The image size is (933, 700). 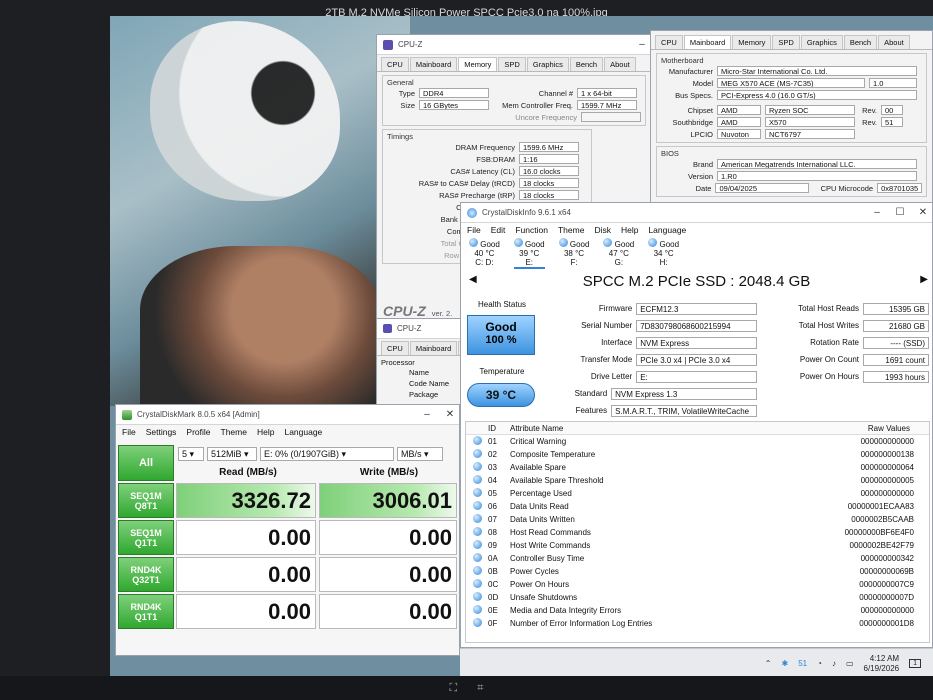 I want to click on all-button: All, so click(x=146, y=463).